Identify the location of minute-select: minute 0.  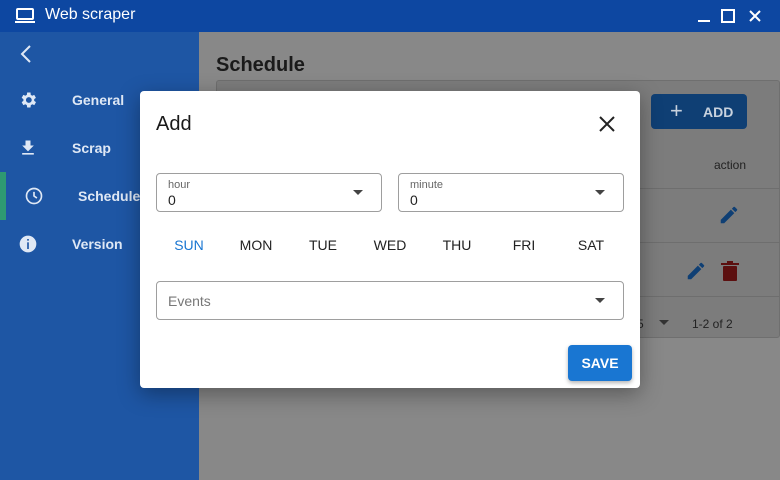
(511, 192).